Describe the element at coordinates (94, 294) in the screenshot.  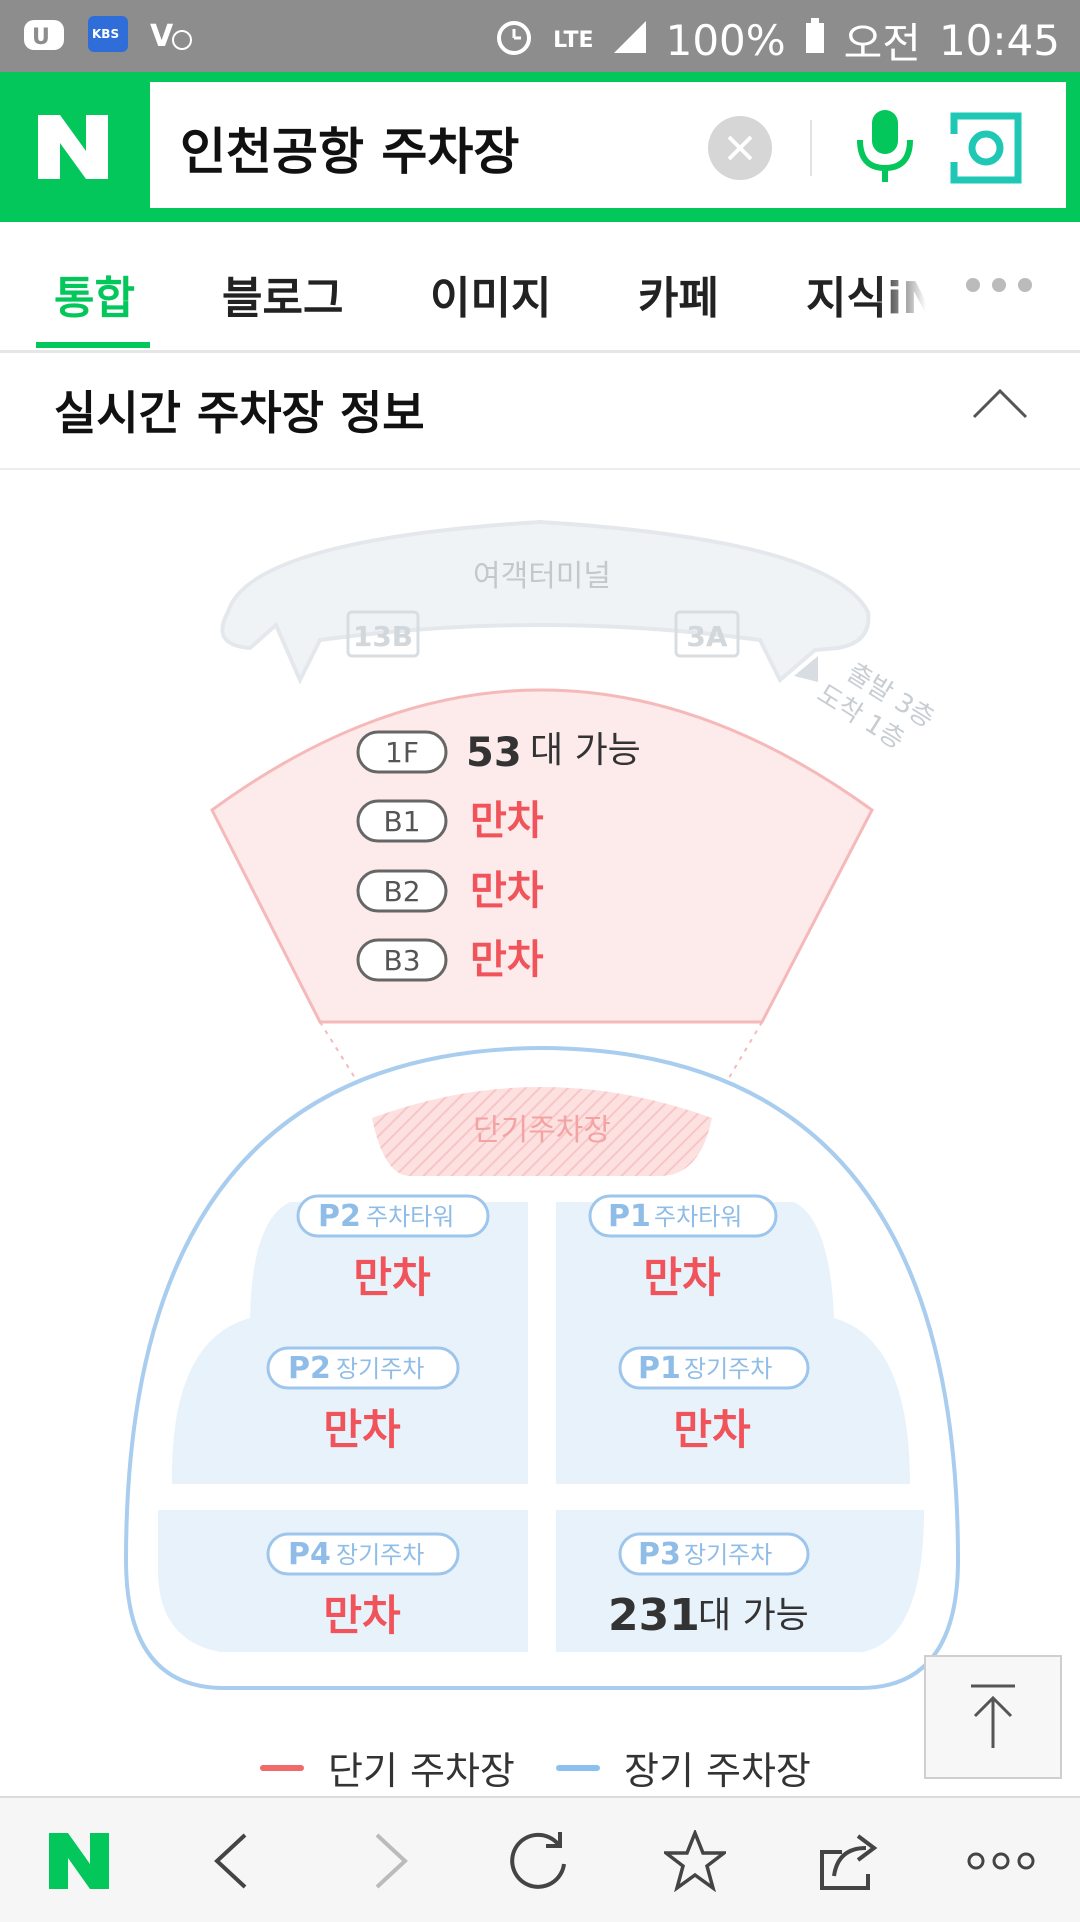
I see `tab-integrated: 통합` at that location.